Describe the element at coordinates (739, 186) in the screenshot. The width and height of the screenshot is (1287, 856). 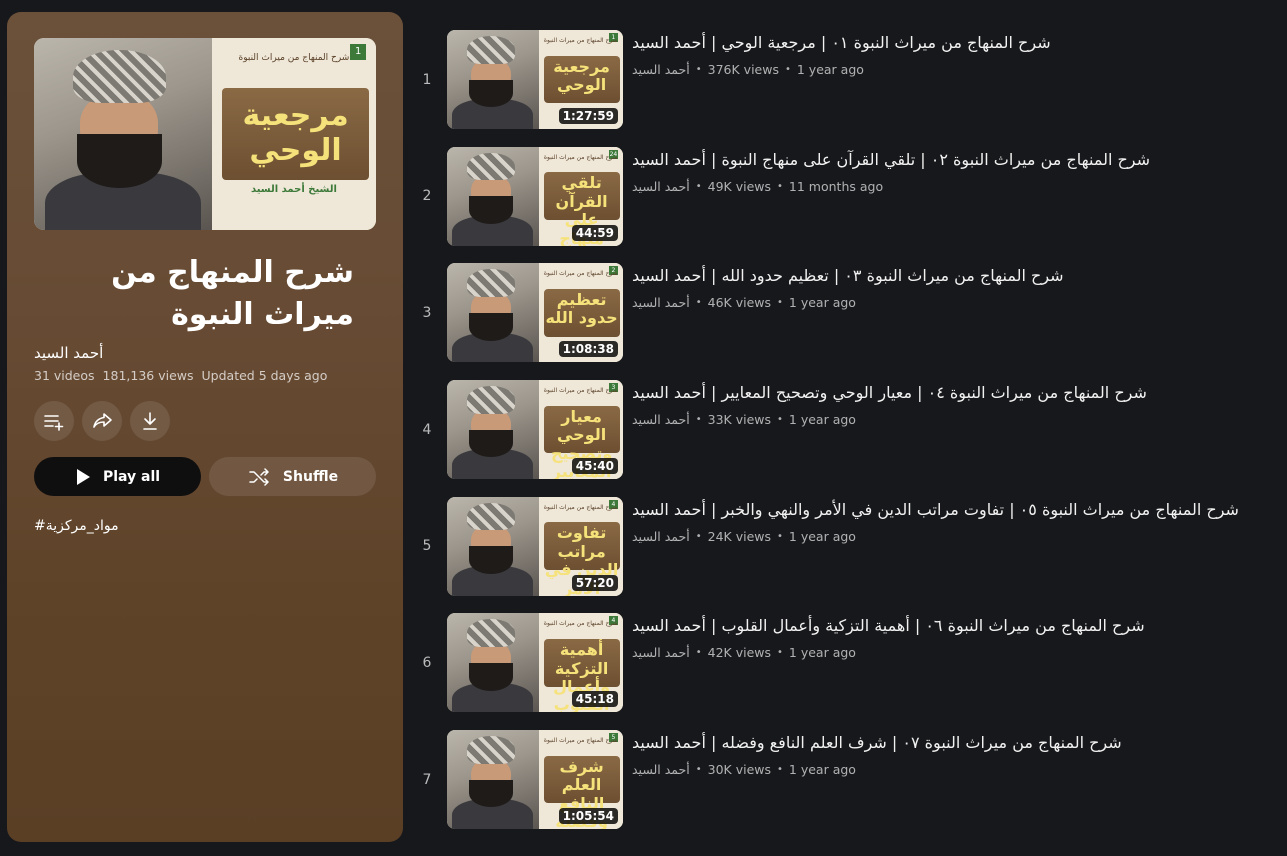
I see `video-views: 49K views` at that location.